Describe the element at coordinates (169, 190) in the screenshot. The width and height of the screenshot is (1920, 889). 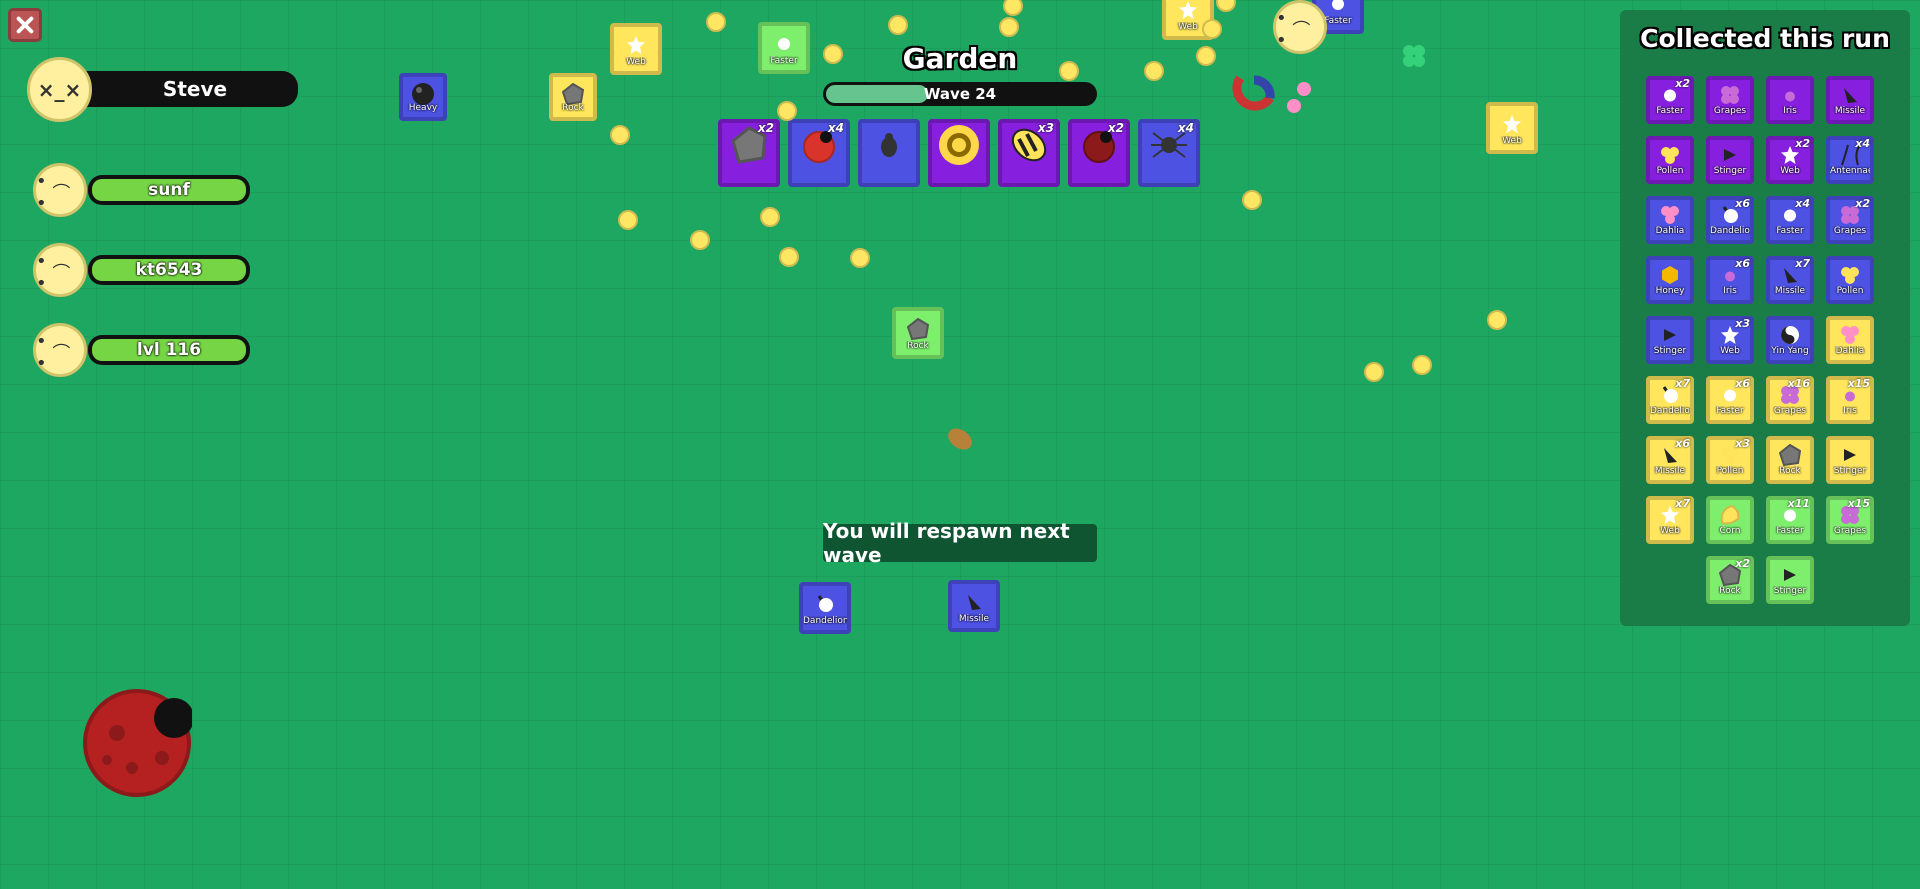
I see `squad-member-1-name: sunf` at that location.